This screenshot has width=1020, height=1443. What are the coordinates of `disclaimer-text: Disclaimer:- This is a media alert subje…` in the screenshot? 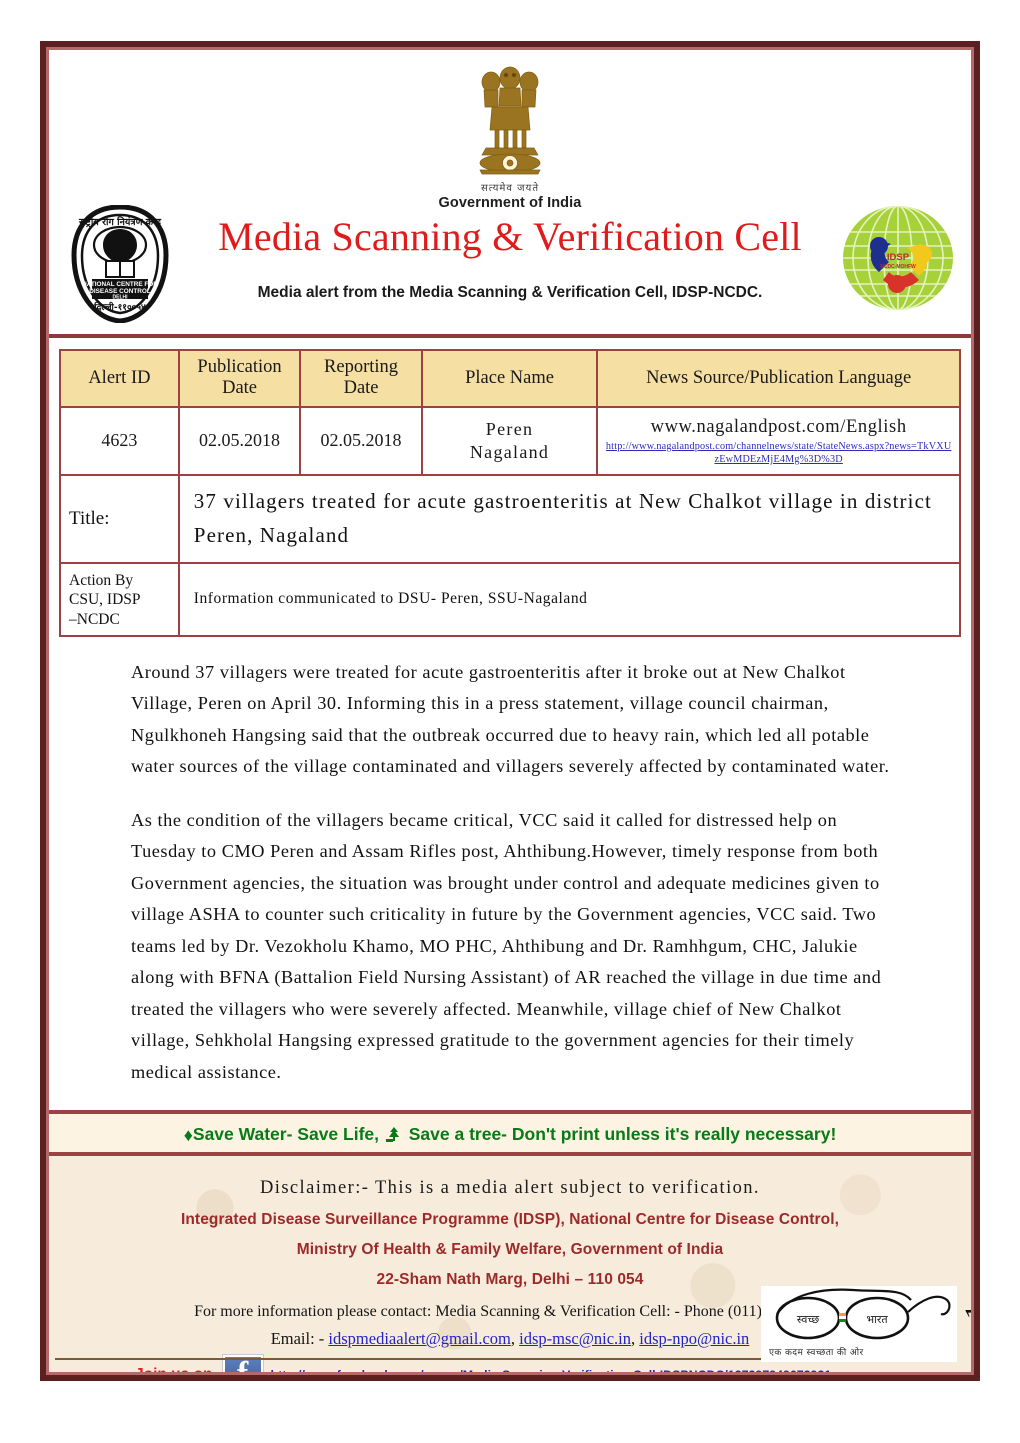 It's located at (510, 1188).